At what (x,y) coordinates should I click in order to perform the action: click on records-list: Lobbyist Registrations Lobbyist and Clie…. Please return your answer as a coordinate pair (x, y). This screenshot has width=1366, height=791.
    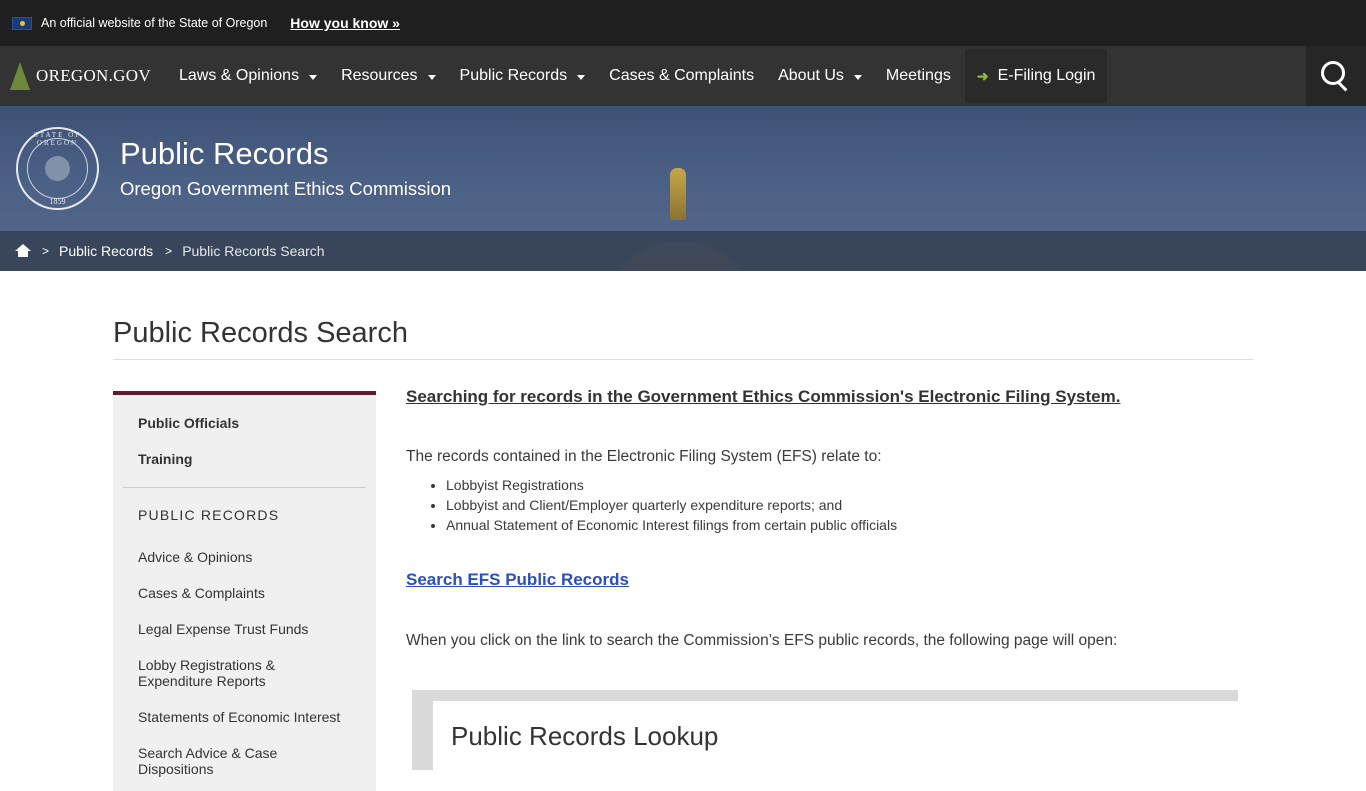
    Looking at the image, I should click on (849, 505).